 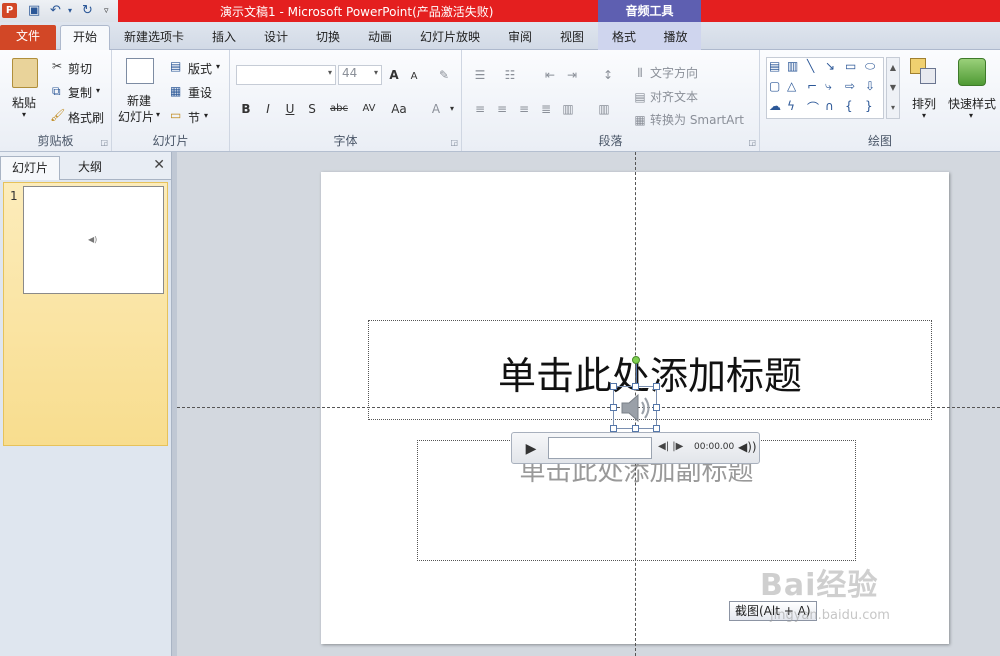 I want to click on shapes-gallery-scroll: ▲ ▼ ▾, so click(x=893, y=88).